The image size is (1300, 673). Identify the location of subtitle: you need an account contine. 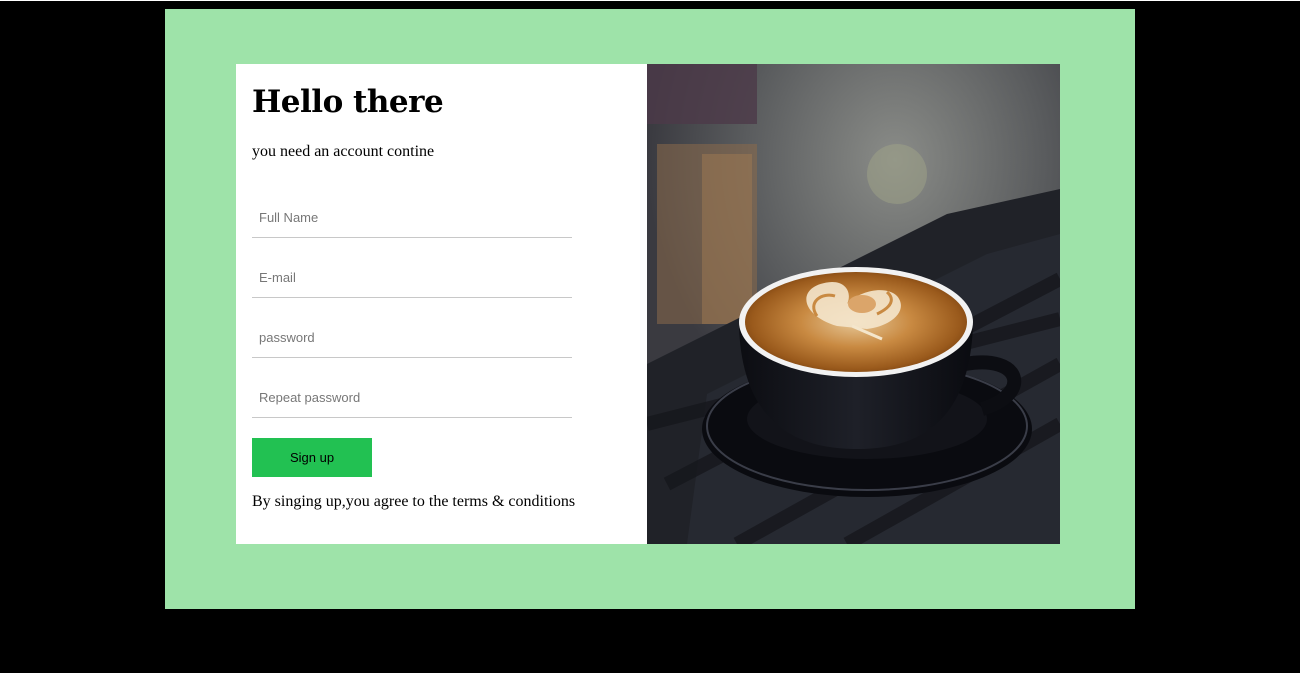
(343, 151).